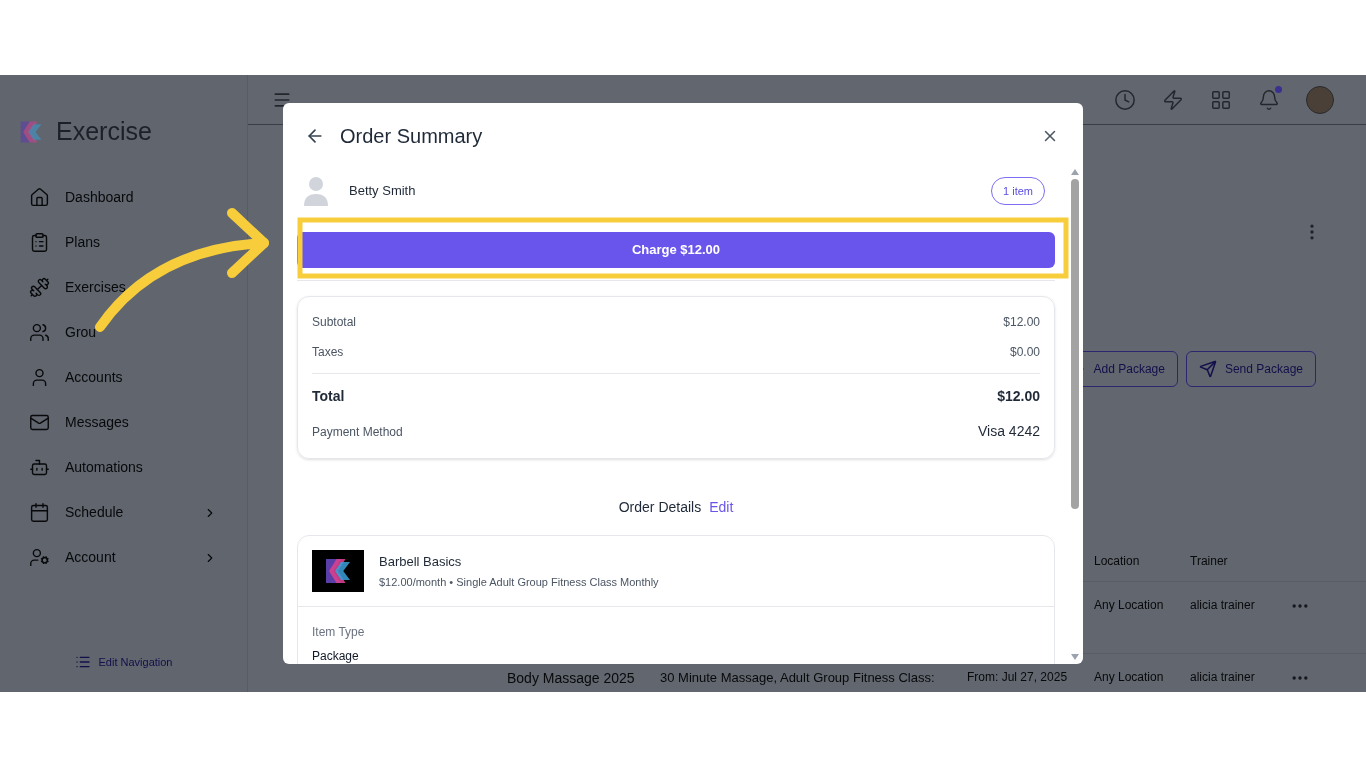 The width and height of the screenshot is (1366, 768). I want to click on summary-label: Taxes, so click(328, 352).